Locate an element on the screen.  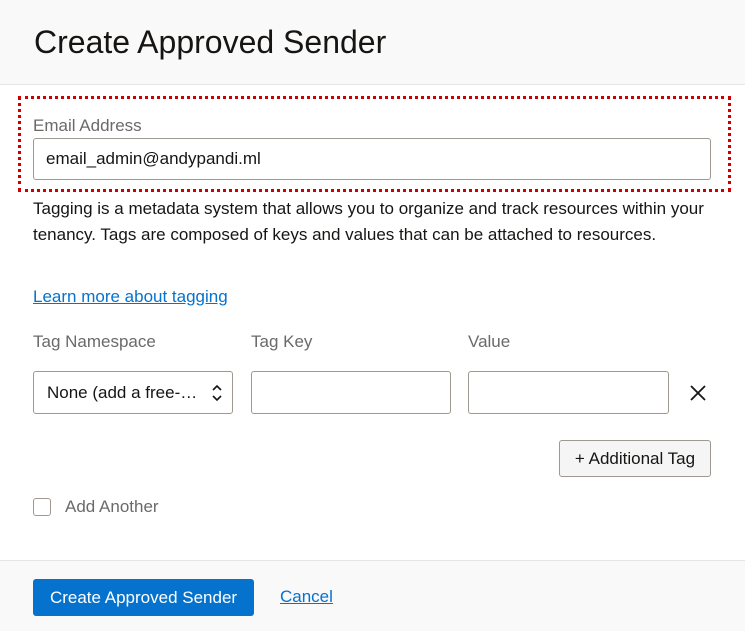
page-title: Create Approved Sender is located at coordinates (210, 42).